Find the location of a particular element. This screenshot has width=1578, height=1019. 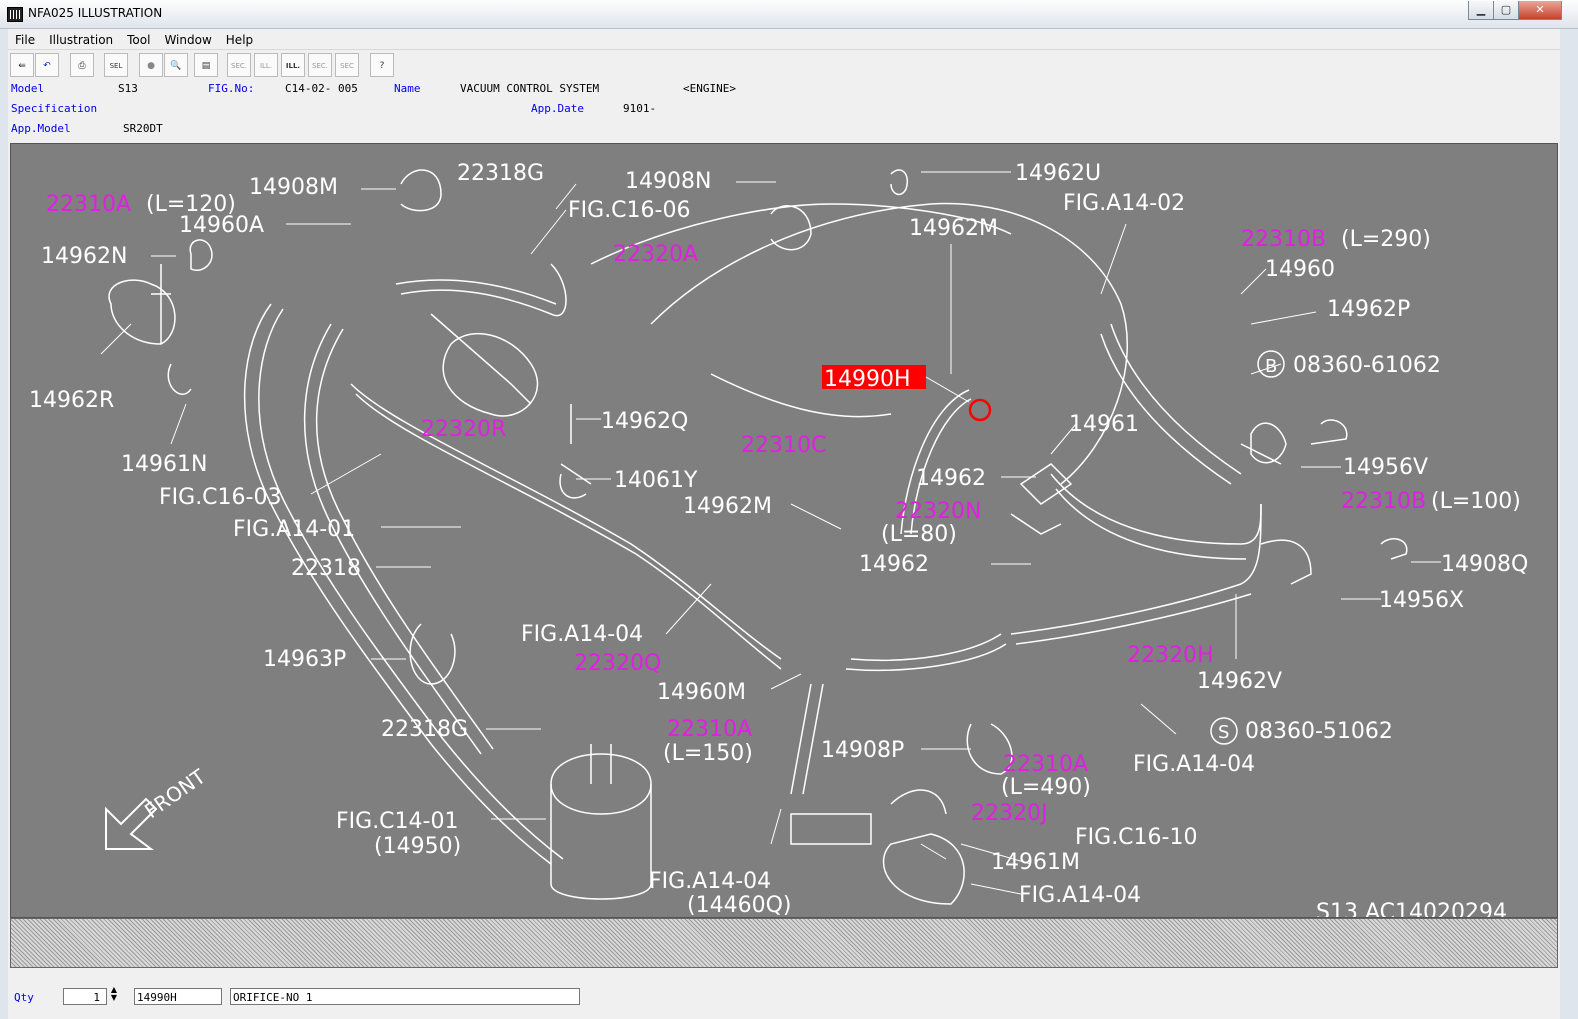

label-22320Q: 22320Q is located at coordinates (617, 663).